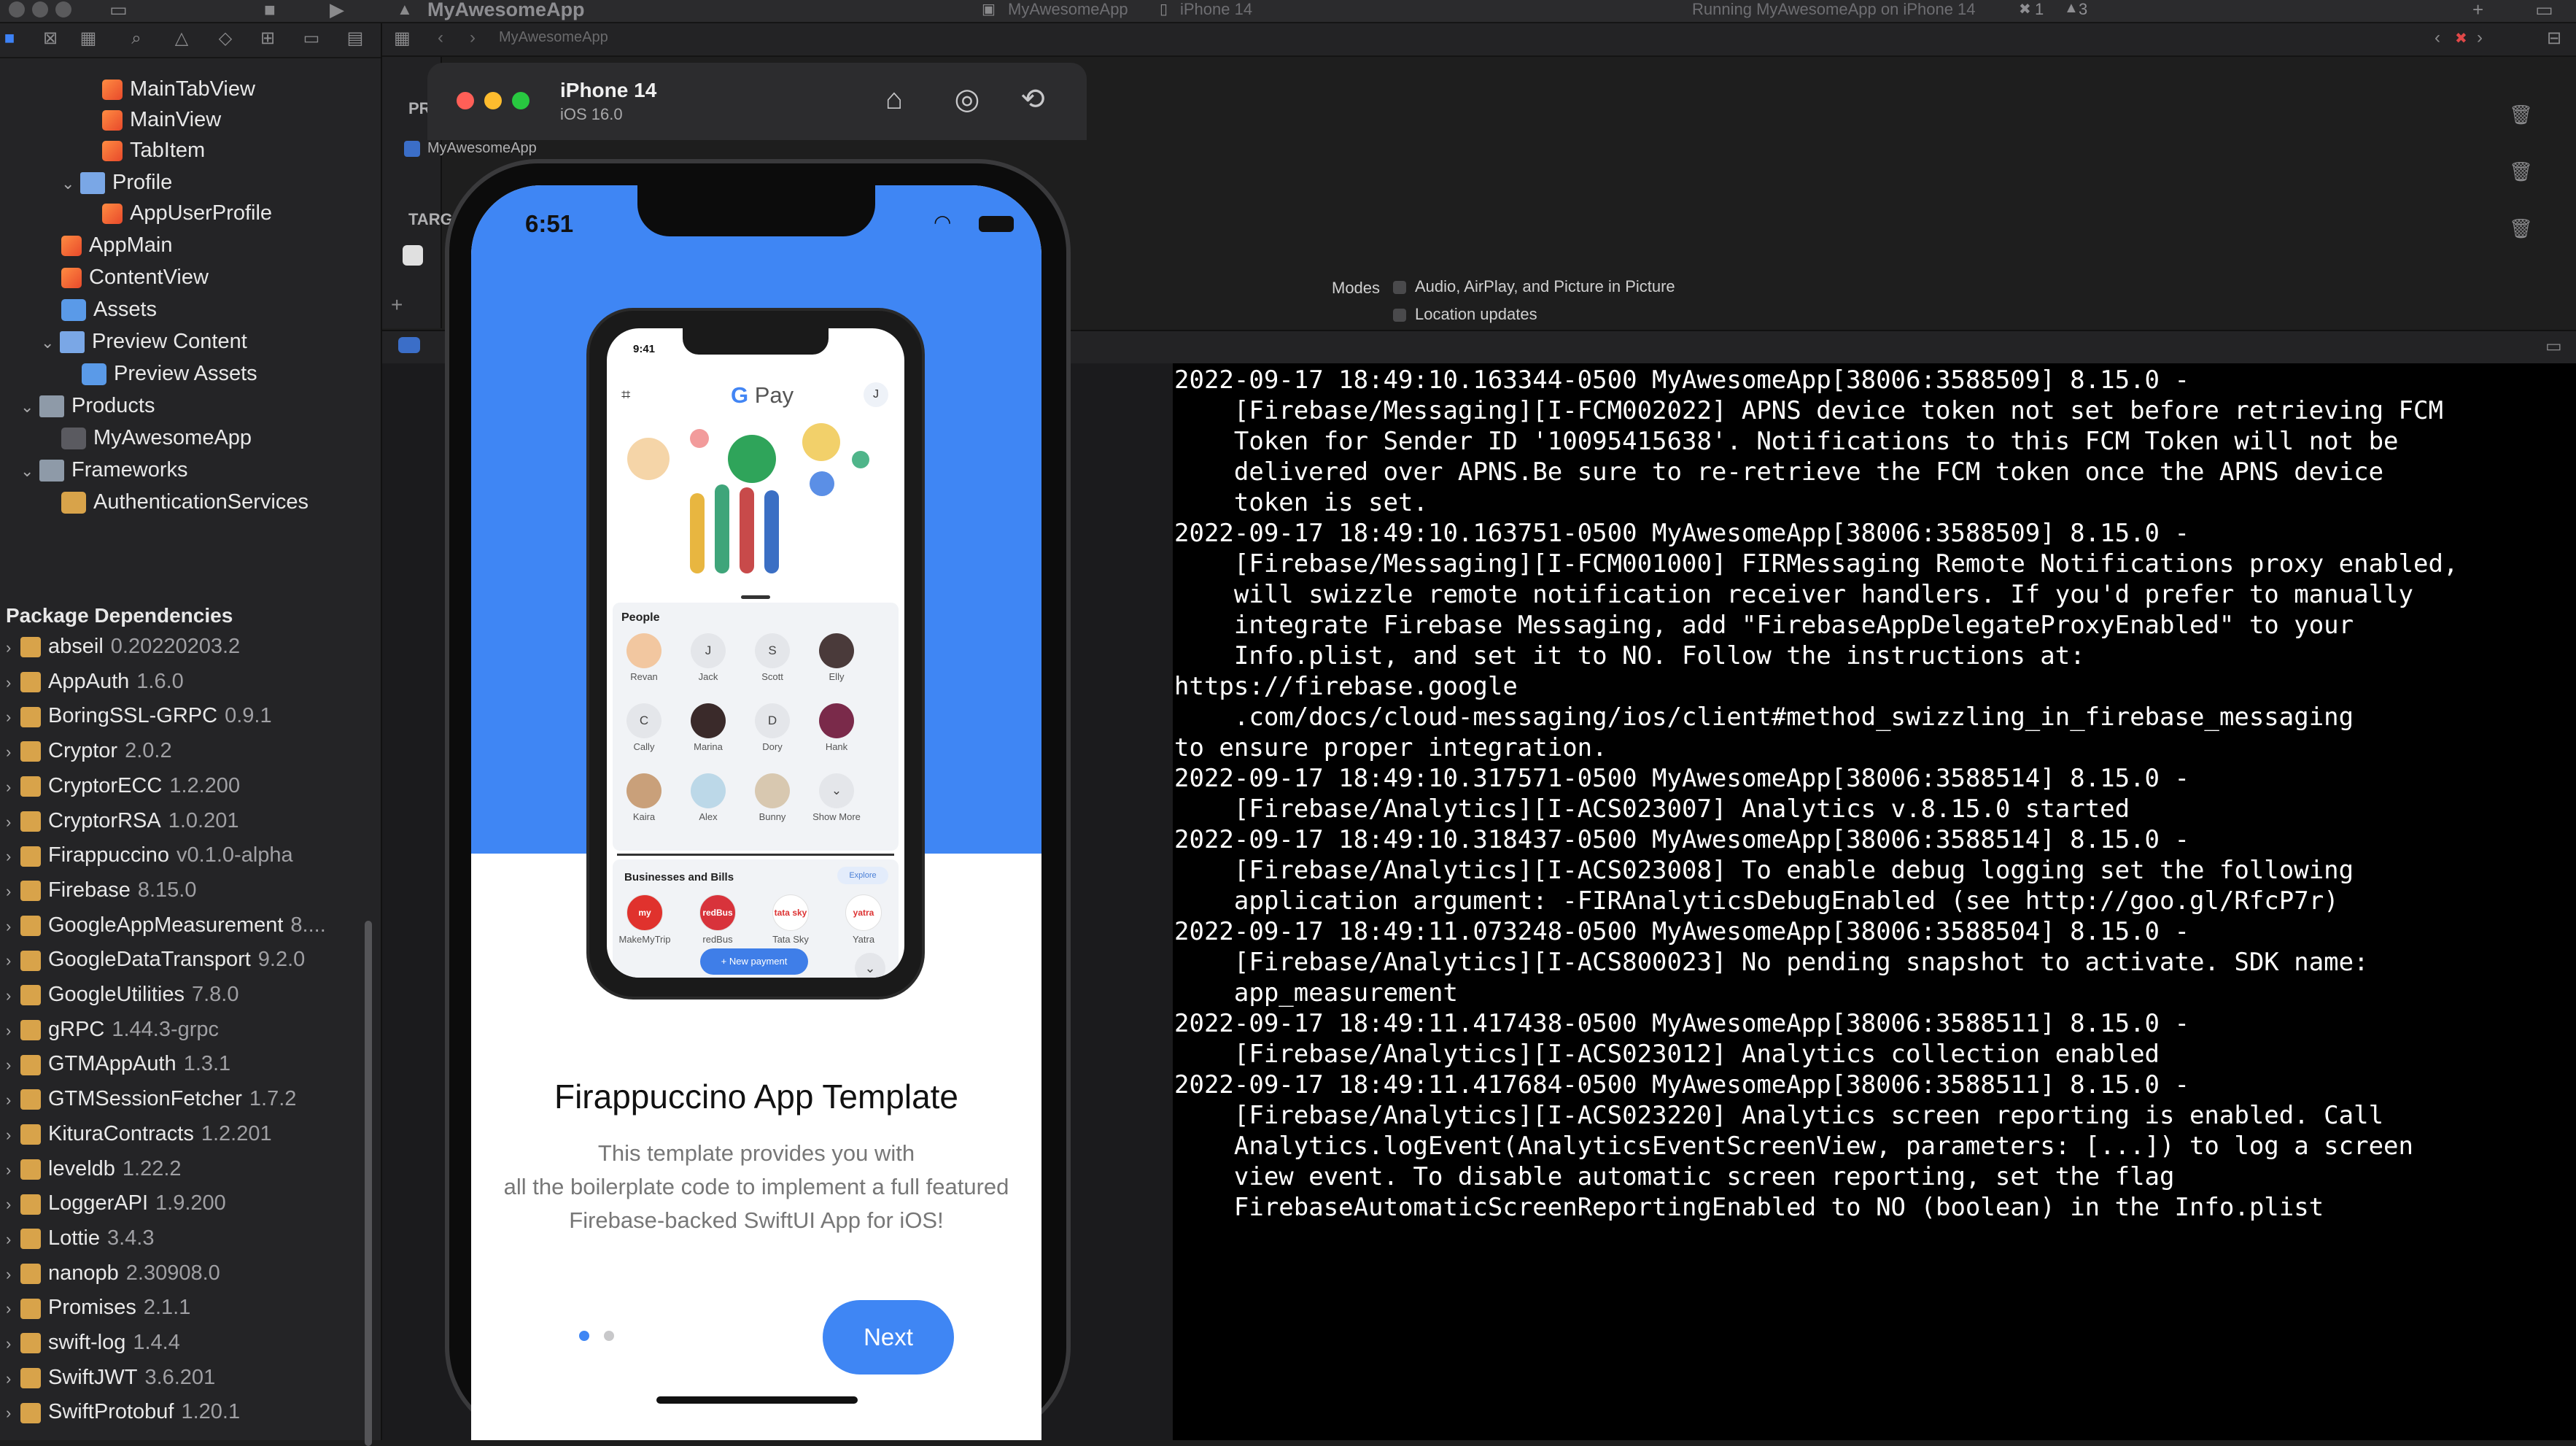 This screenshot has height=1446, width=2576. I want to click on package-item: › leveldb 1.22.2, so click(94, 1169).